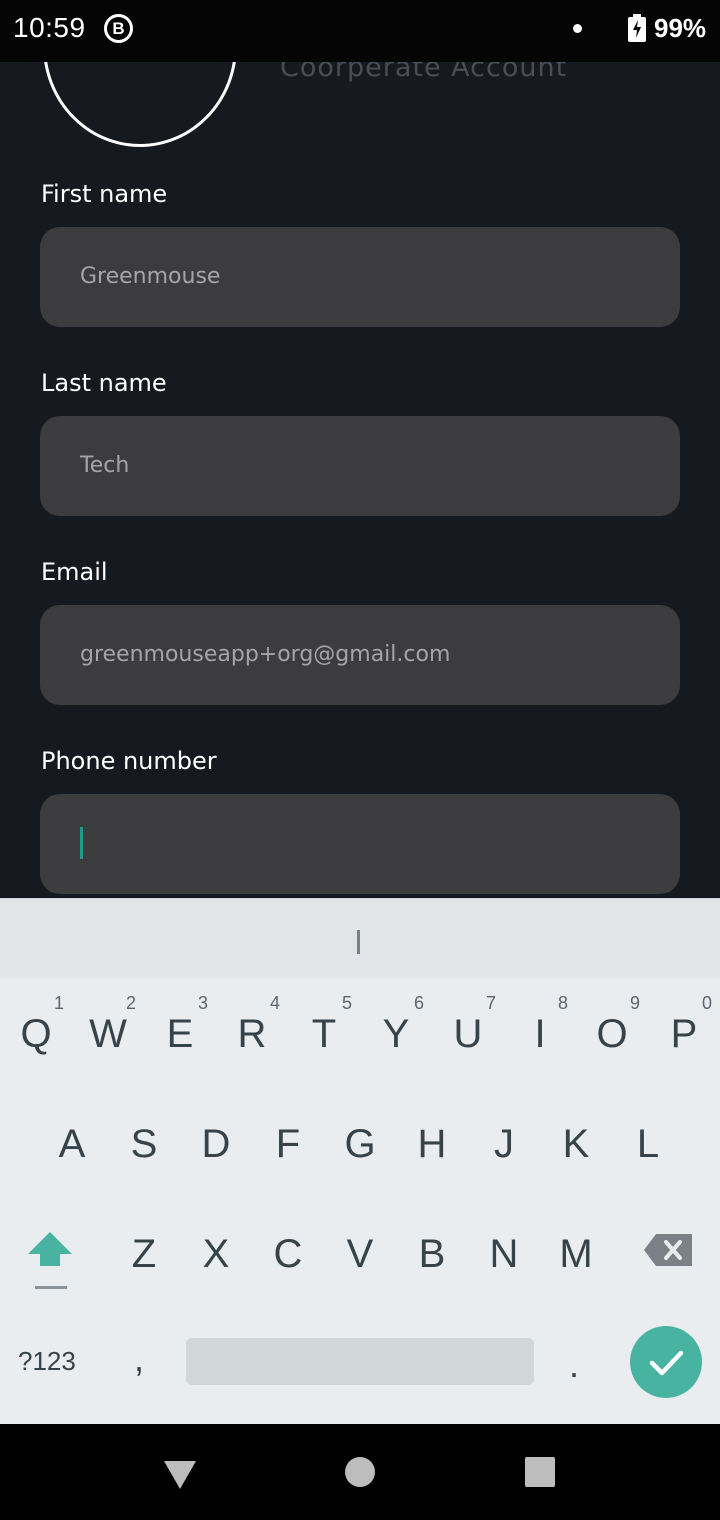  I want to click on key-u: 7U, so click(468, 1033).